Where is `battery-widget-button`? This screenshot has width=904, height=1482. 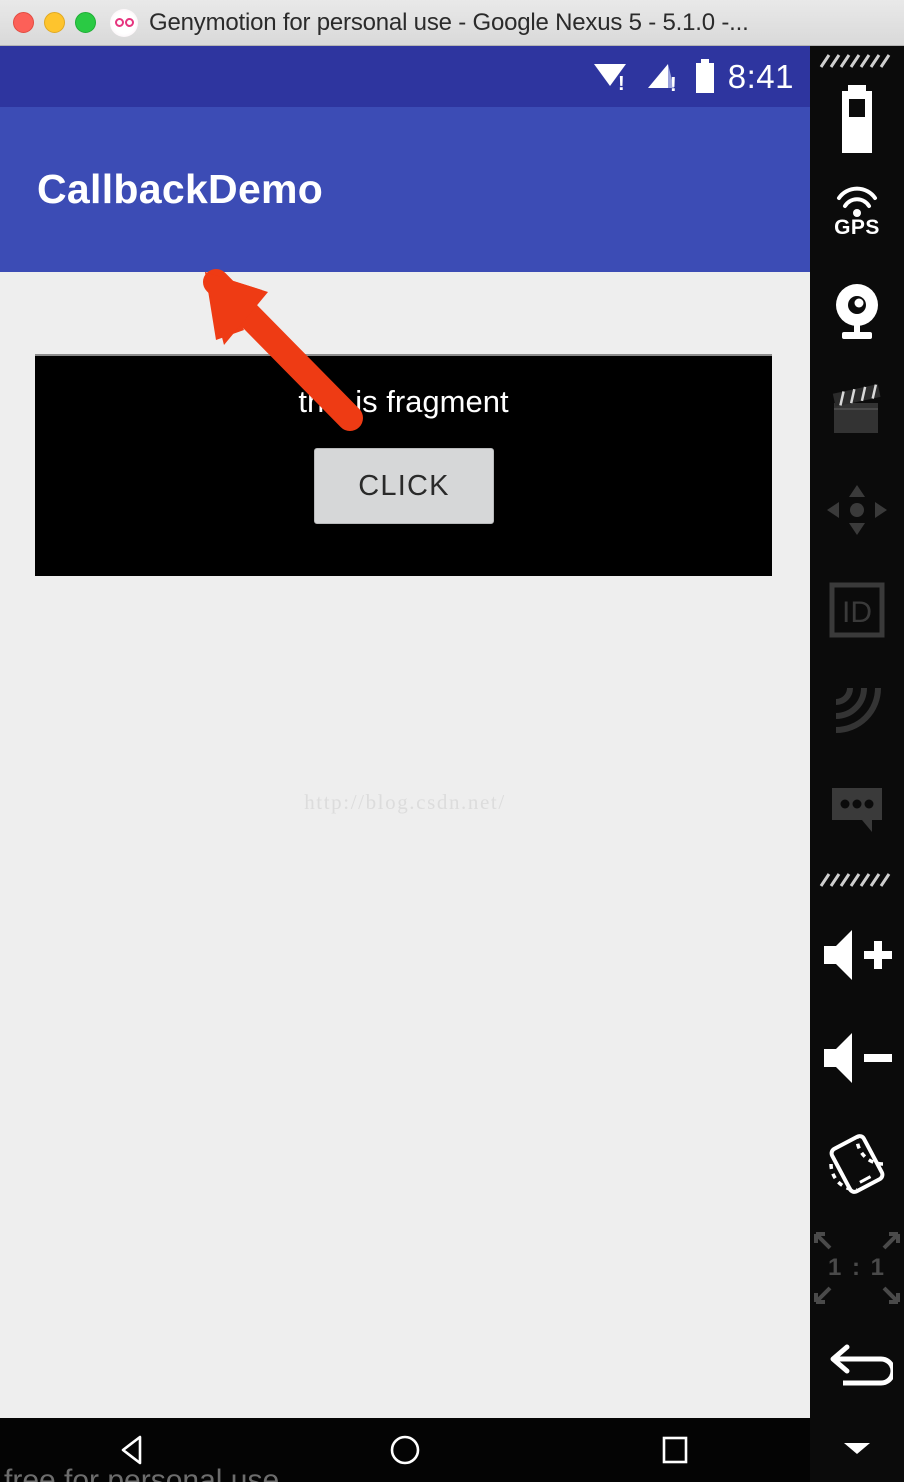 battery-widget-button is located at coordinates (857, 120).